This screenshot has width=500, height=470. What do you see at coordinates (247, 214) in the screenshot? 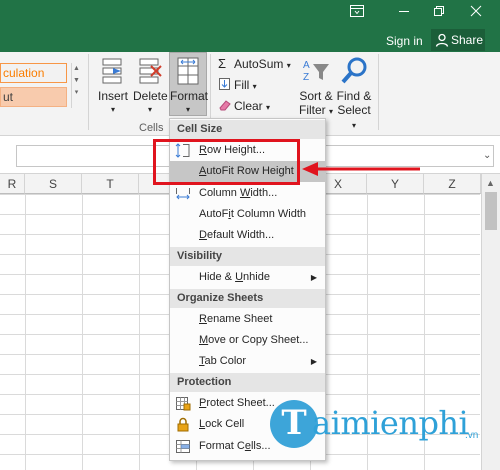
I see `menu-item-autofit-column-width: AutoFit Column Width` at bounding box center [247, 214].